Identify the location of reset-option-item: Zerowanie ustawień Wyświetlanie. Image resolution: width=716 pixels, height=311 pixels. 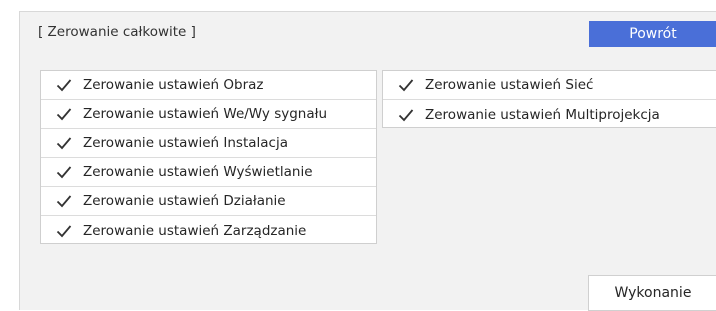
(208, 172).